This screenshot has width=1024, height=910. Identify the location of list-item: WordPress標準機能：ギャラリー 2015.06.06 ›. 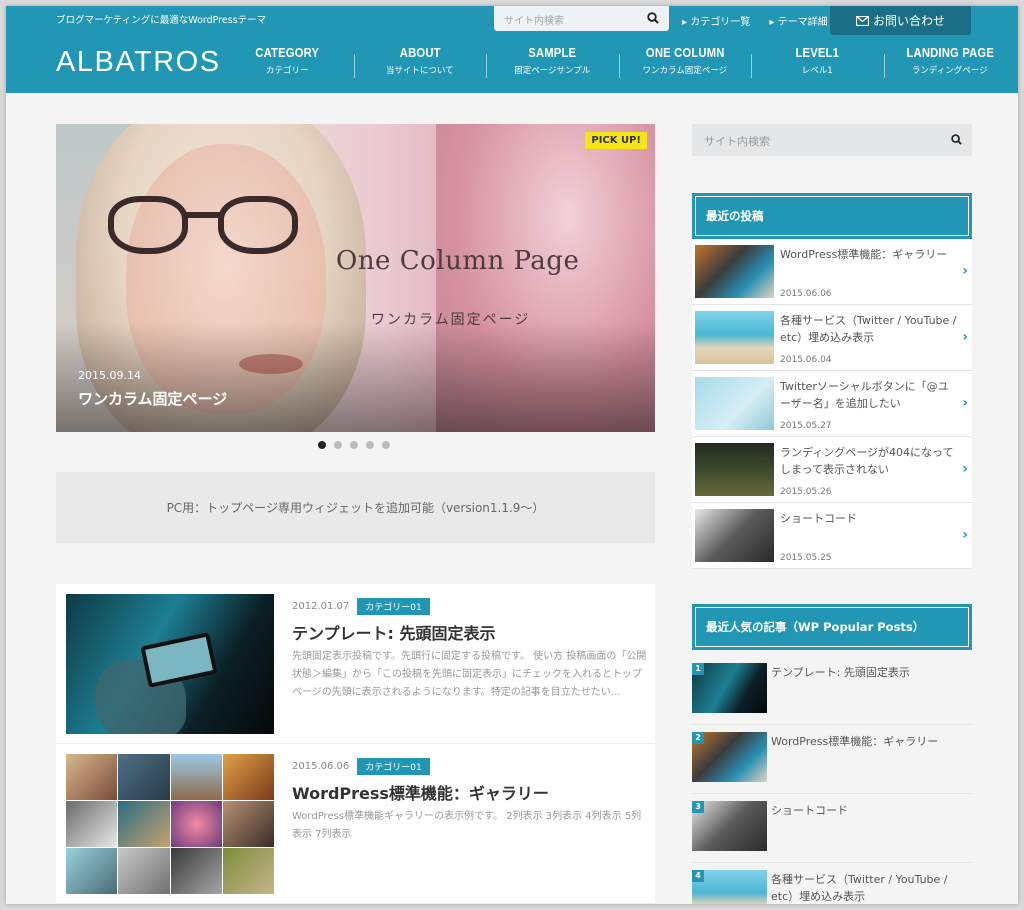
(832, 272).